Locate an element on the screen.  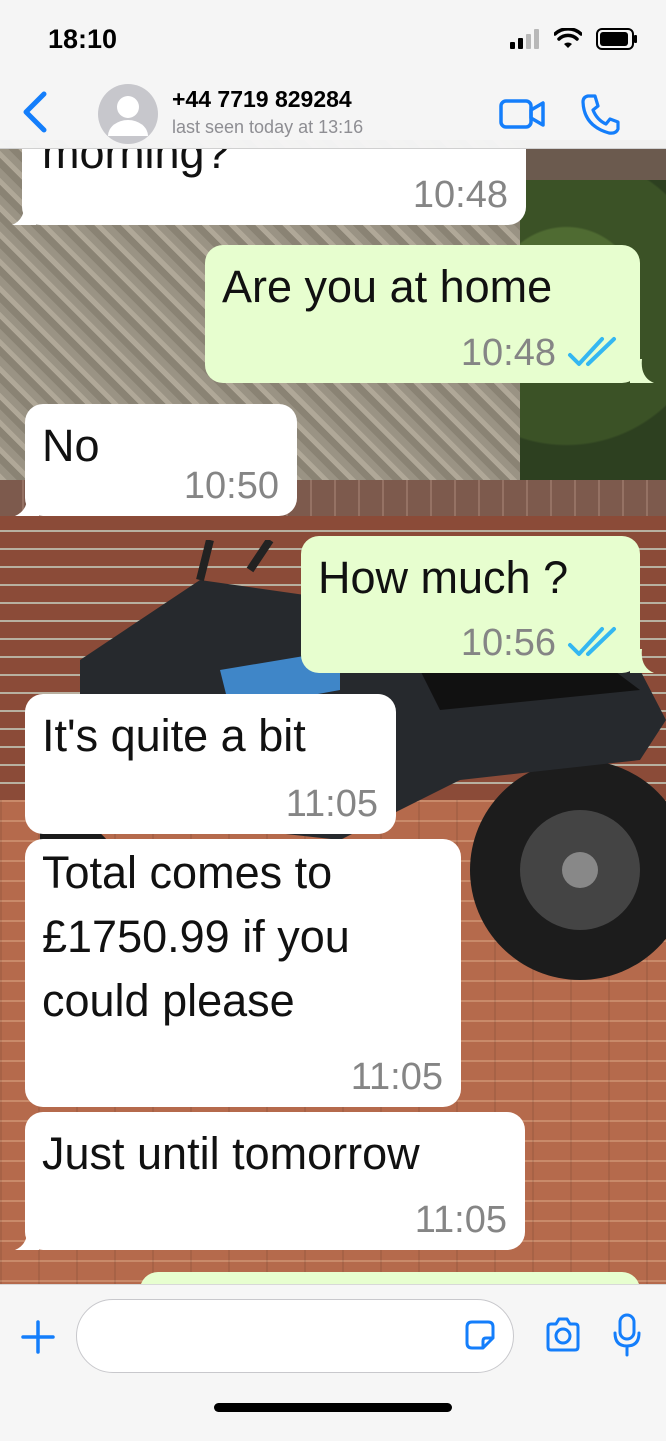
message-text: Are you at home is located at coordinates (387, 286).